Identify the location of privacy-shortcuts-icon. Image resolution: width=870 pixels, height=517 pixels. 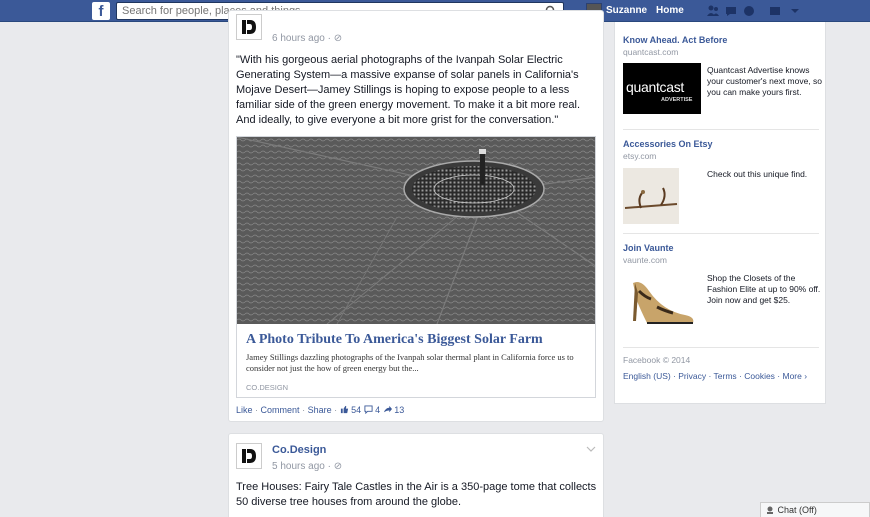
(775, 11).